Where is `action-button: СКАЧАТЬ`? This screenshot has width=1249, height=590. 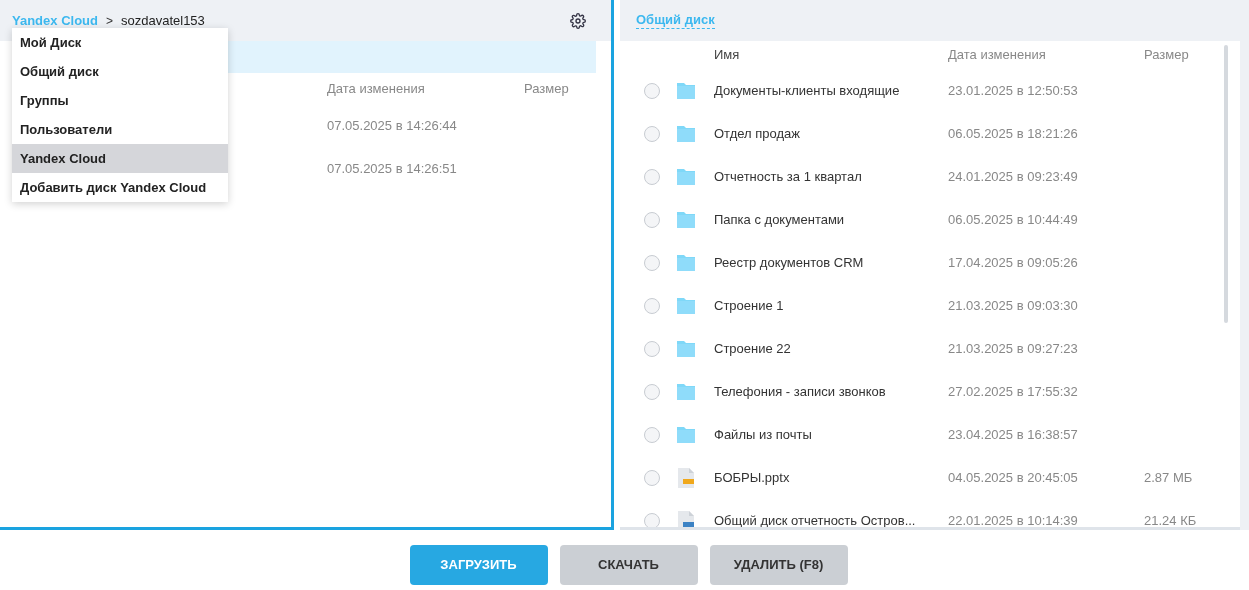
action-button: СКАЧАТЬ is located at coordinates (628, 565).